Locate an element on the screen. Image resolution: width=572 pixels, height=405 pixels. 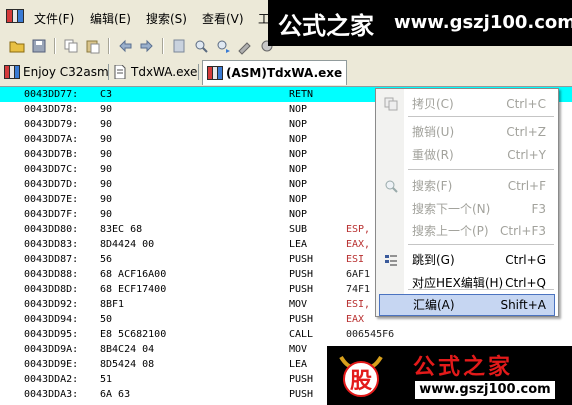
code-mnemonic: LEA is located at coordinates (298, 244).